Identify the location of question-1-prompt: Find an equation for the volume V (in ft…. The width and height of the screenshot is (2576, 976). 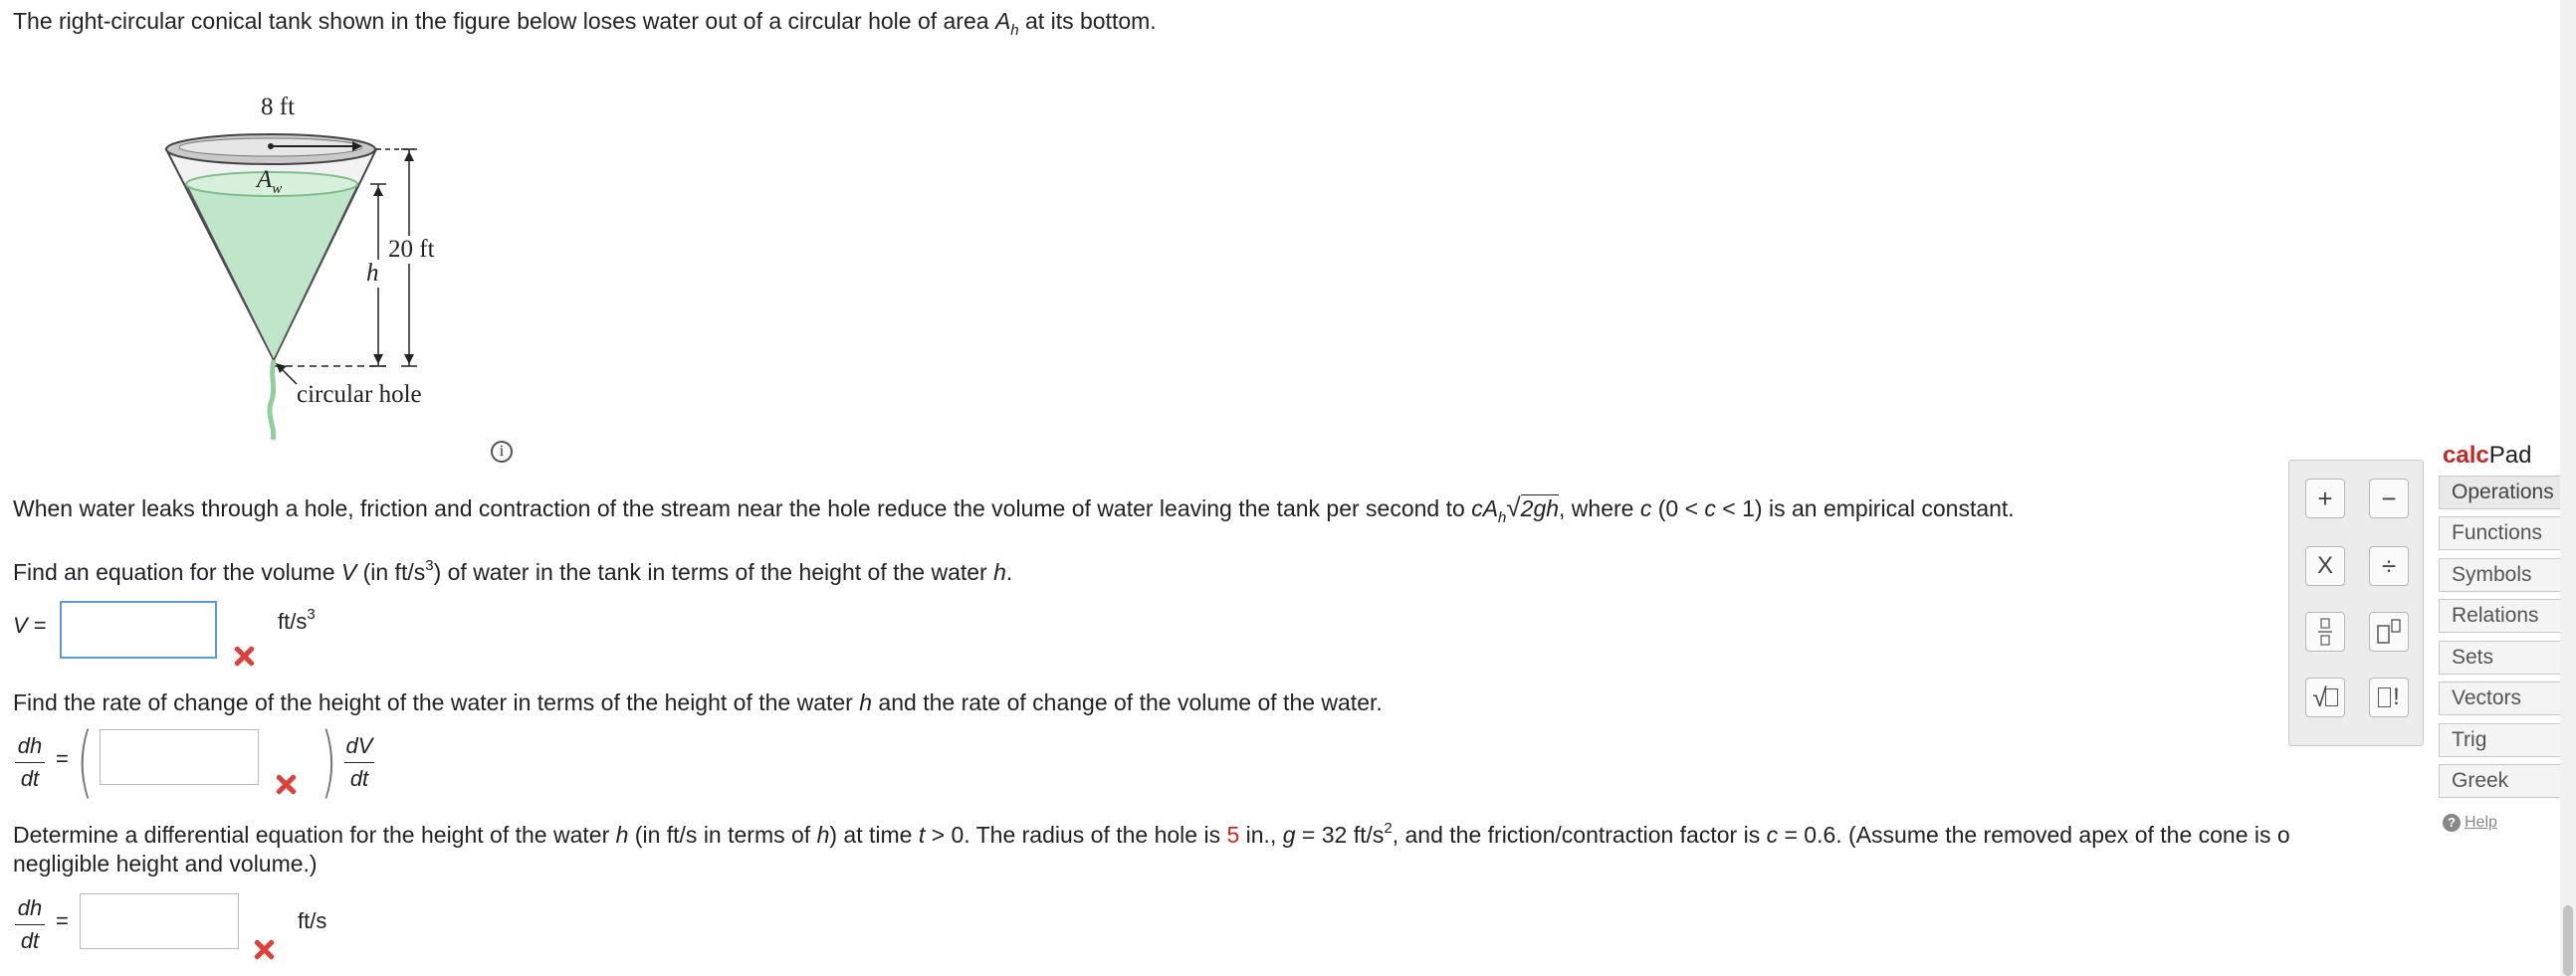
(513, 571).